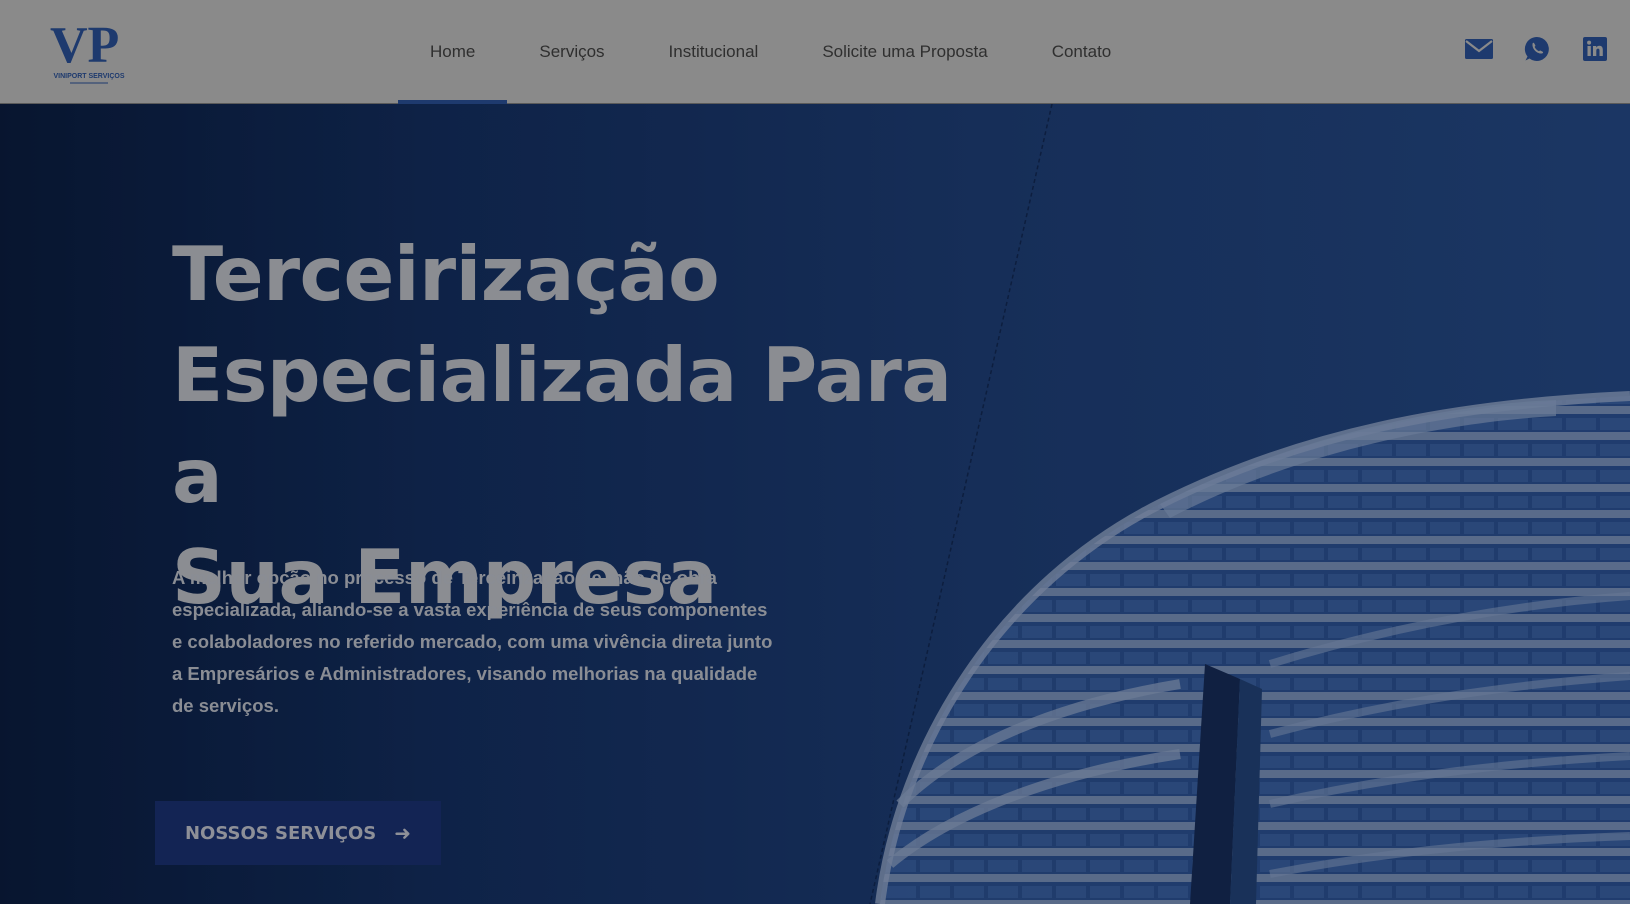 The image size is (1630, 904). Describe the element at coordinates (446, 274) in the screenshot. I see `headline-line-1: Terceirização` at that location.